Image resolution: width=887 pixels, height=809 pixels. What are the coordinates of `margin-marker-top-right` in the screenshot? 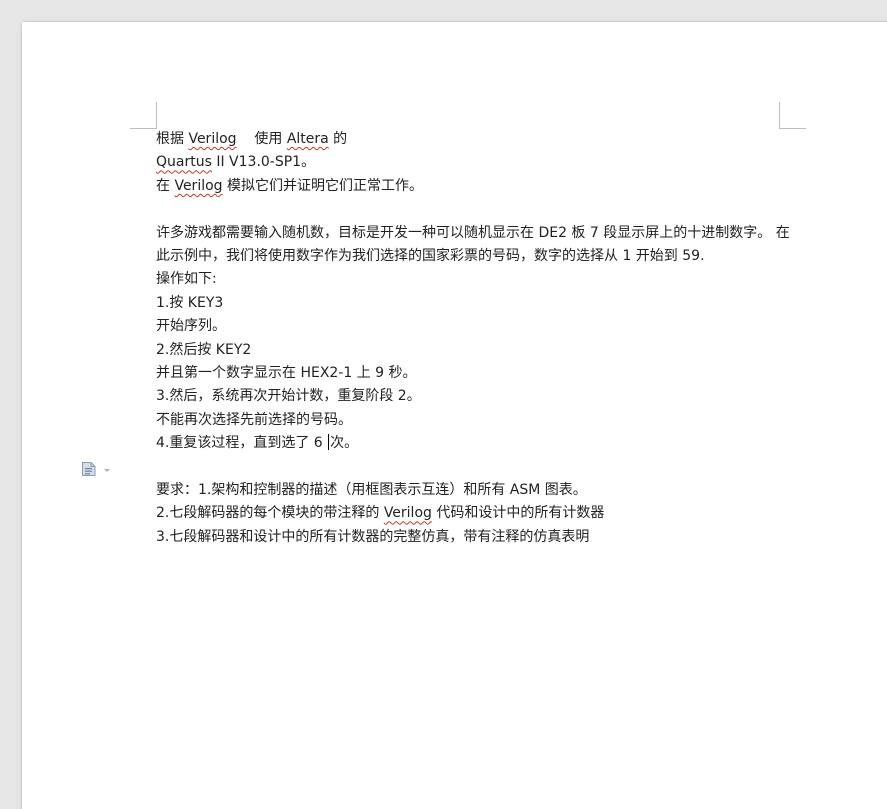 It's located at (792, 115).